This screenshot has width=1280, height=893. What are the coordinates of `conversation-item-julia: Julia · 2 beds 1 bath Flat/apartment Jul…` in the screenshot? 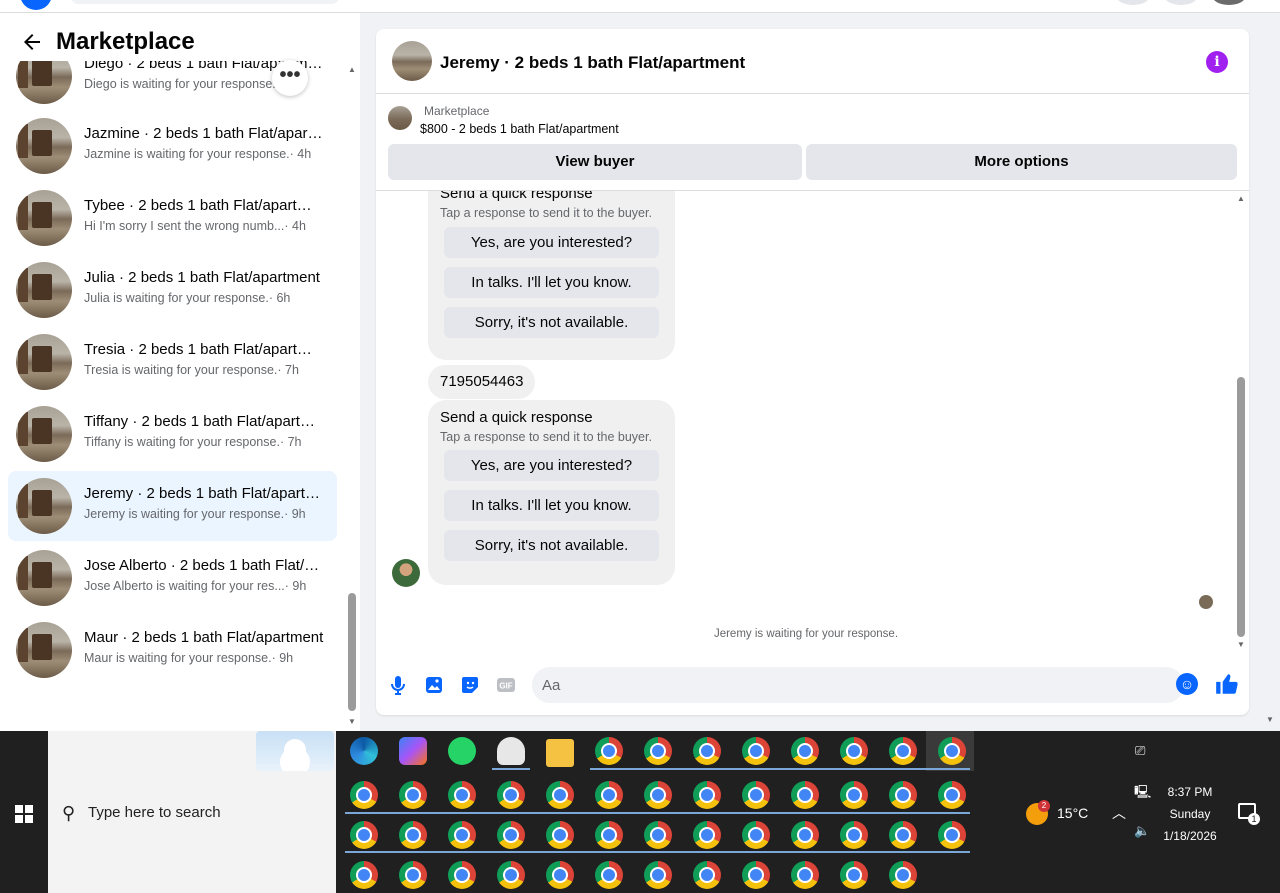 It's located at (172, 290).